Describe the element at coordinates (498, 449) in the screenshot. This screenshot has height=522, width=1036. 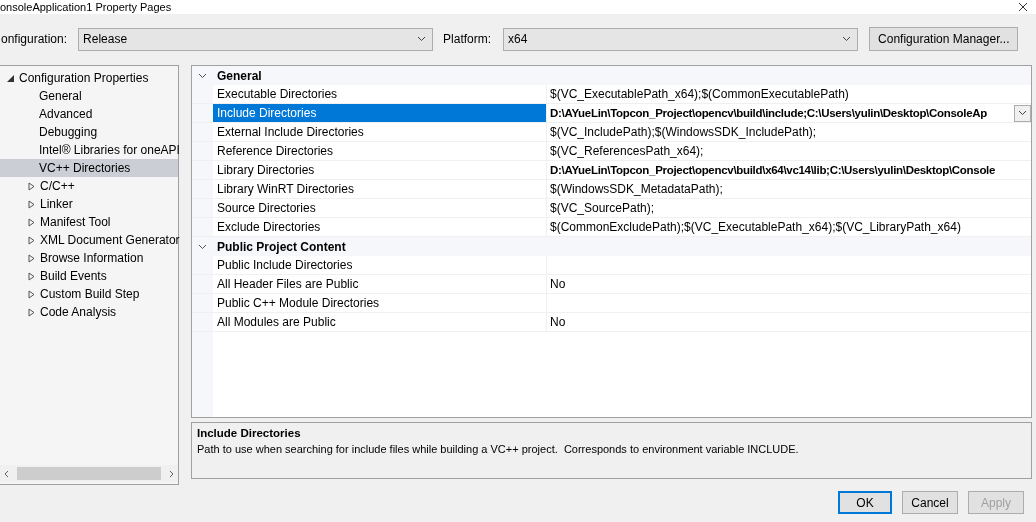
I see `description-text: Path to use when searching for include files while building a VC++ project. Corresponds to environment variable INCLUDE.` at that location.